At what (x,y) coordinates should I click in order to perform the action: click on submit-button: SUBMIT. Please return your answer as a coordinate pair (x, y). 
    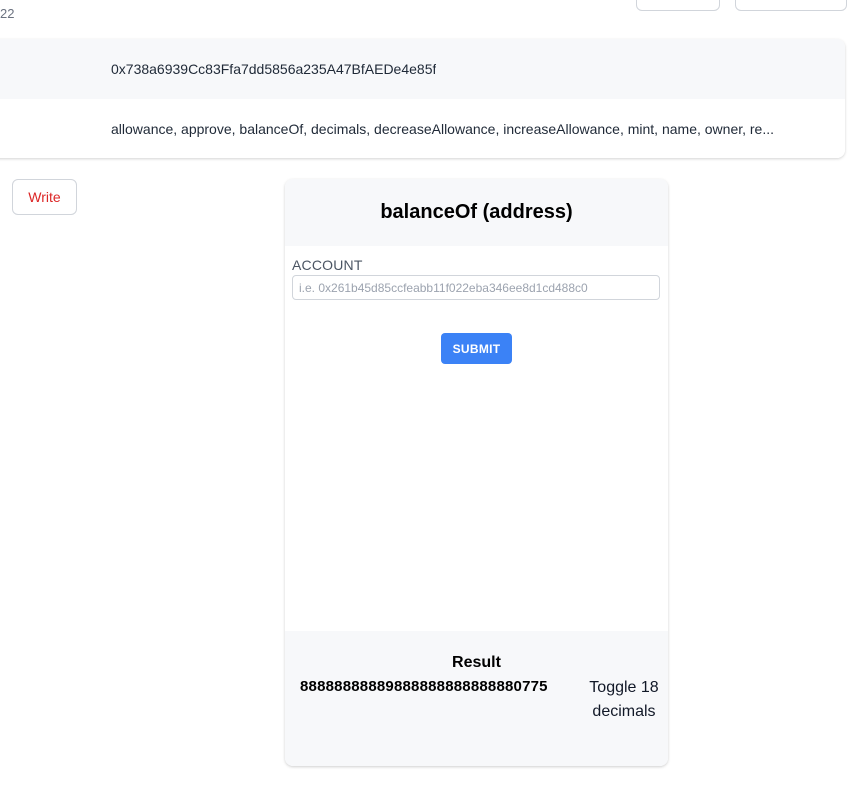
    Looking at the image, I should click on (476, 348).